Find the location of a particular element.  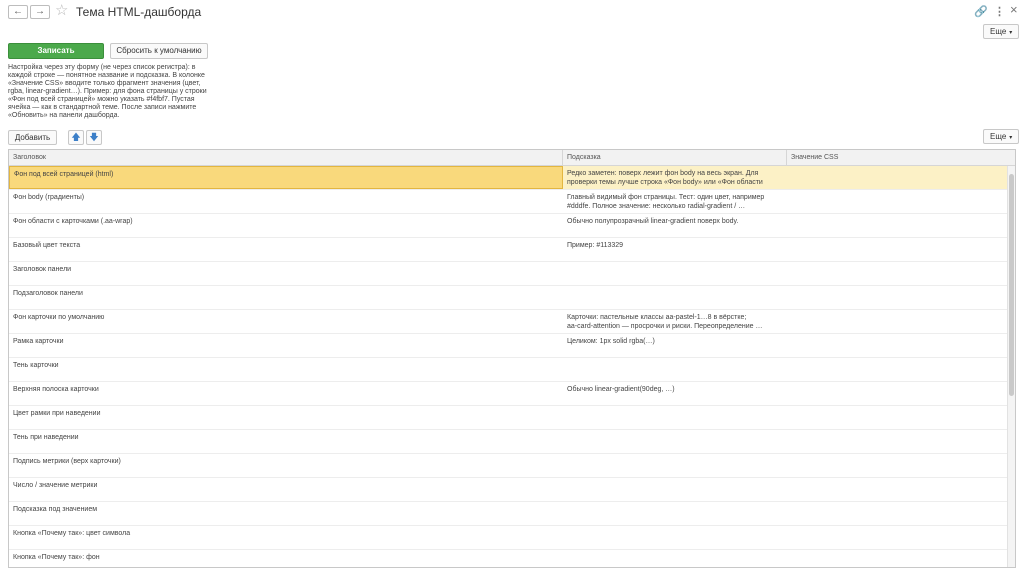

cell-title: Подзаголовок панели is located at coordinates (286, 297).